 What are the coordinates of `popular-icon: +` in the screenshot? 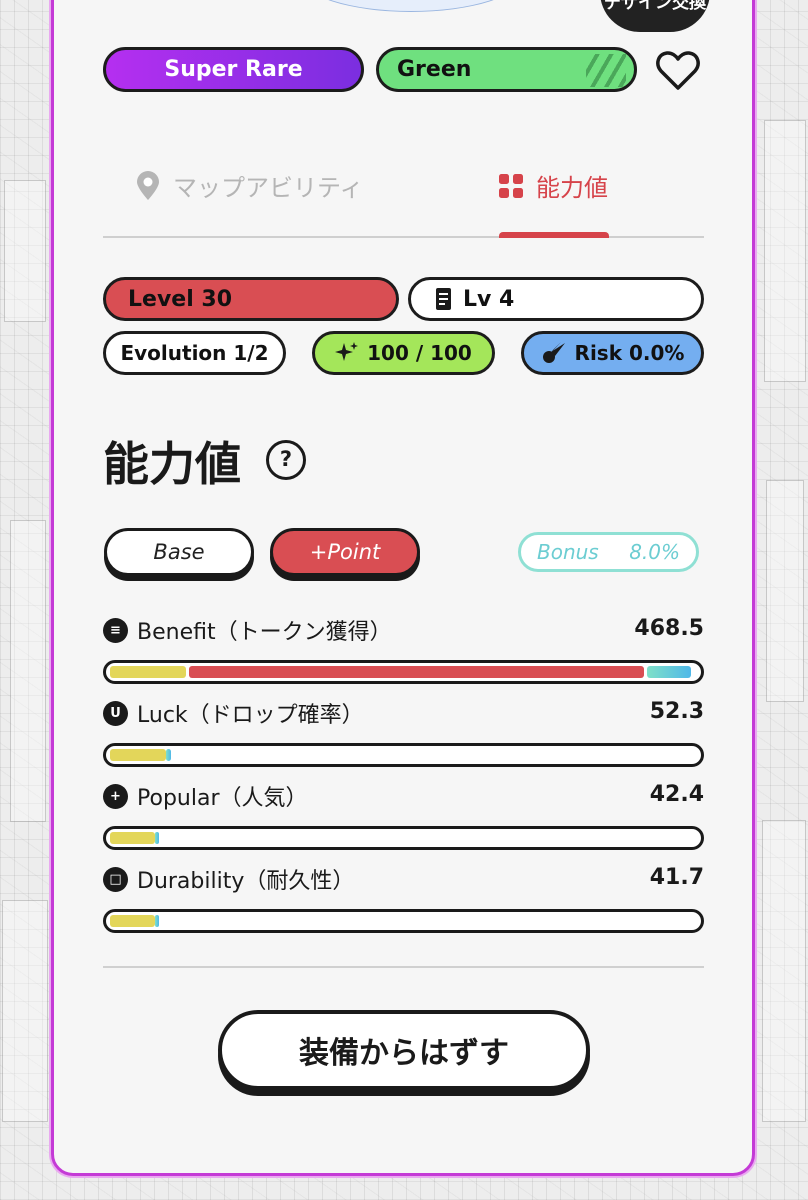 It's located at (115, 796).